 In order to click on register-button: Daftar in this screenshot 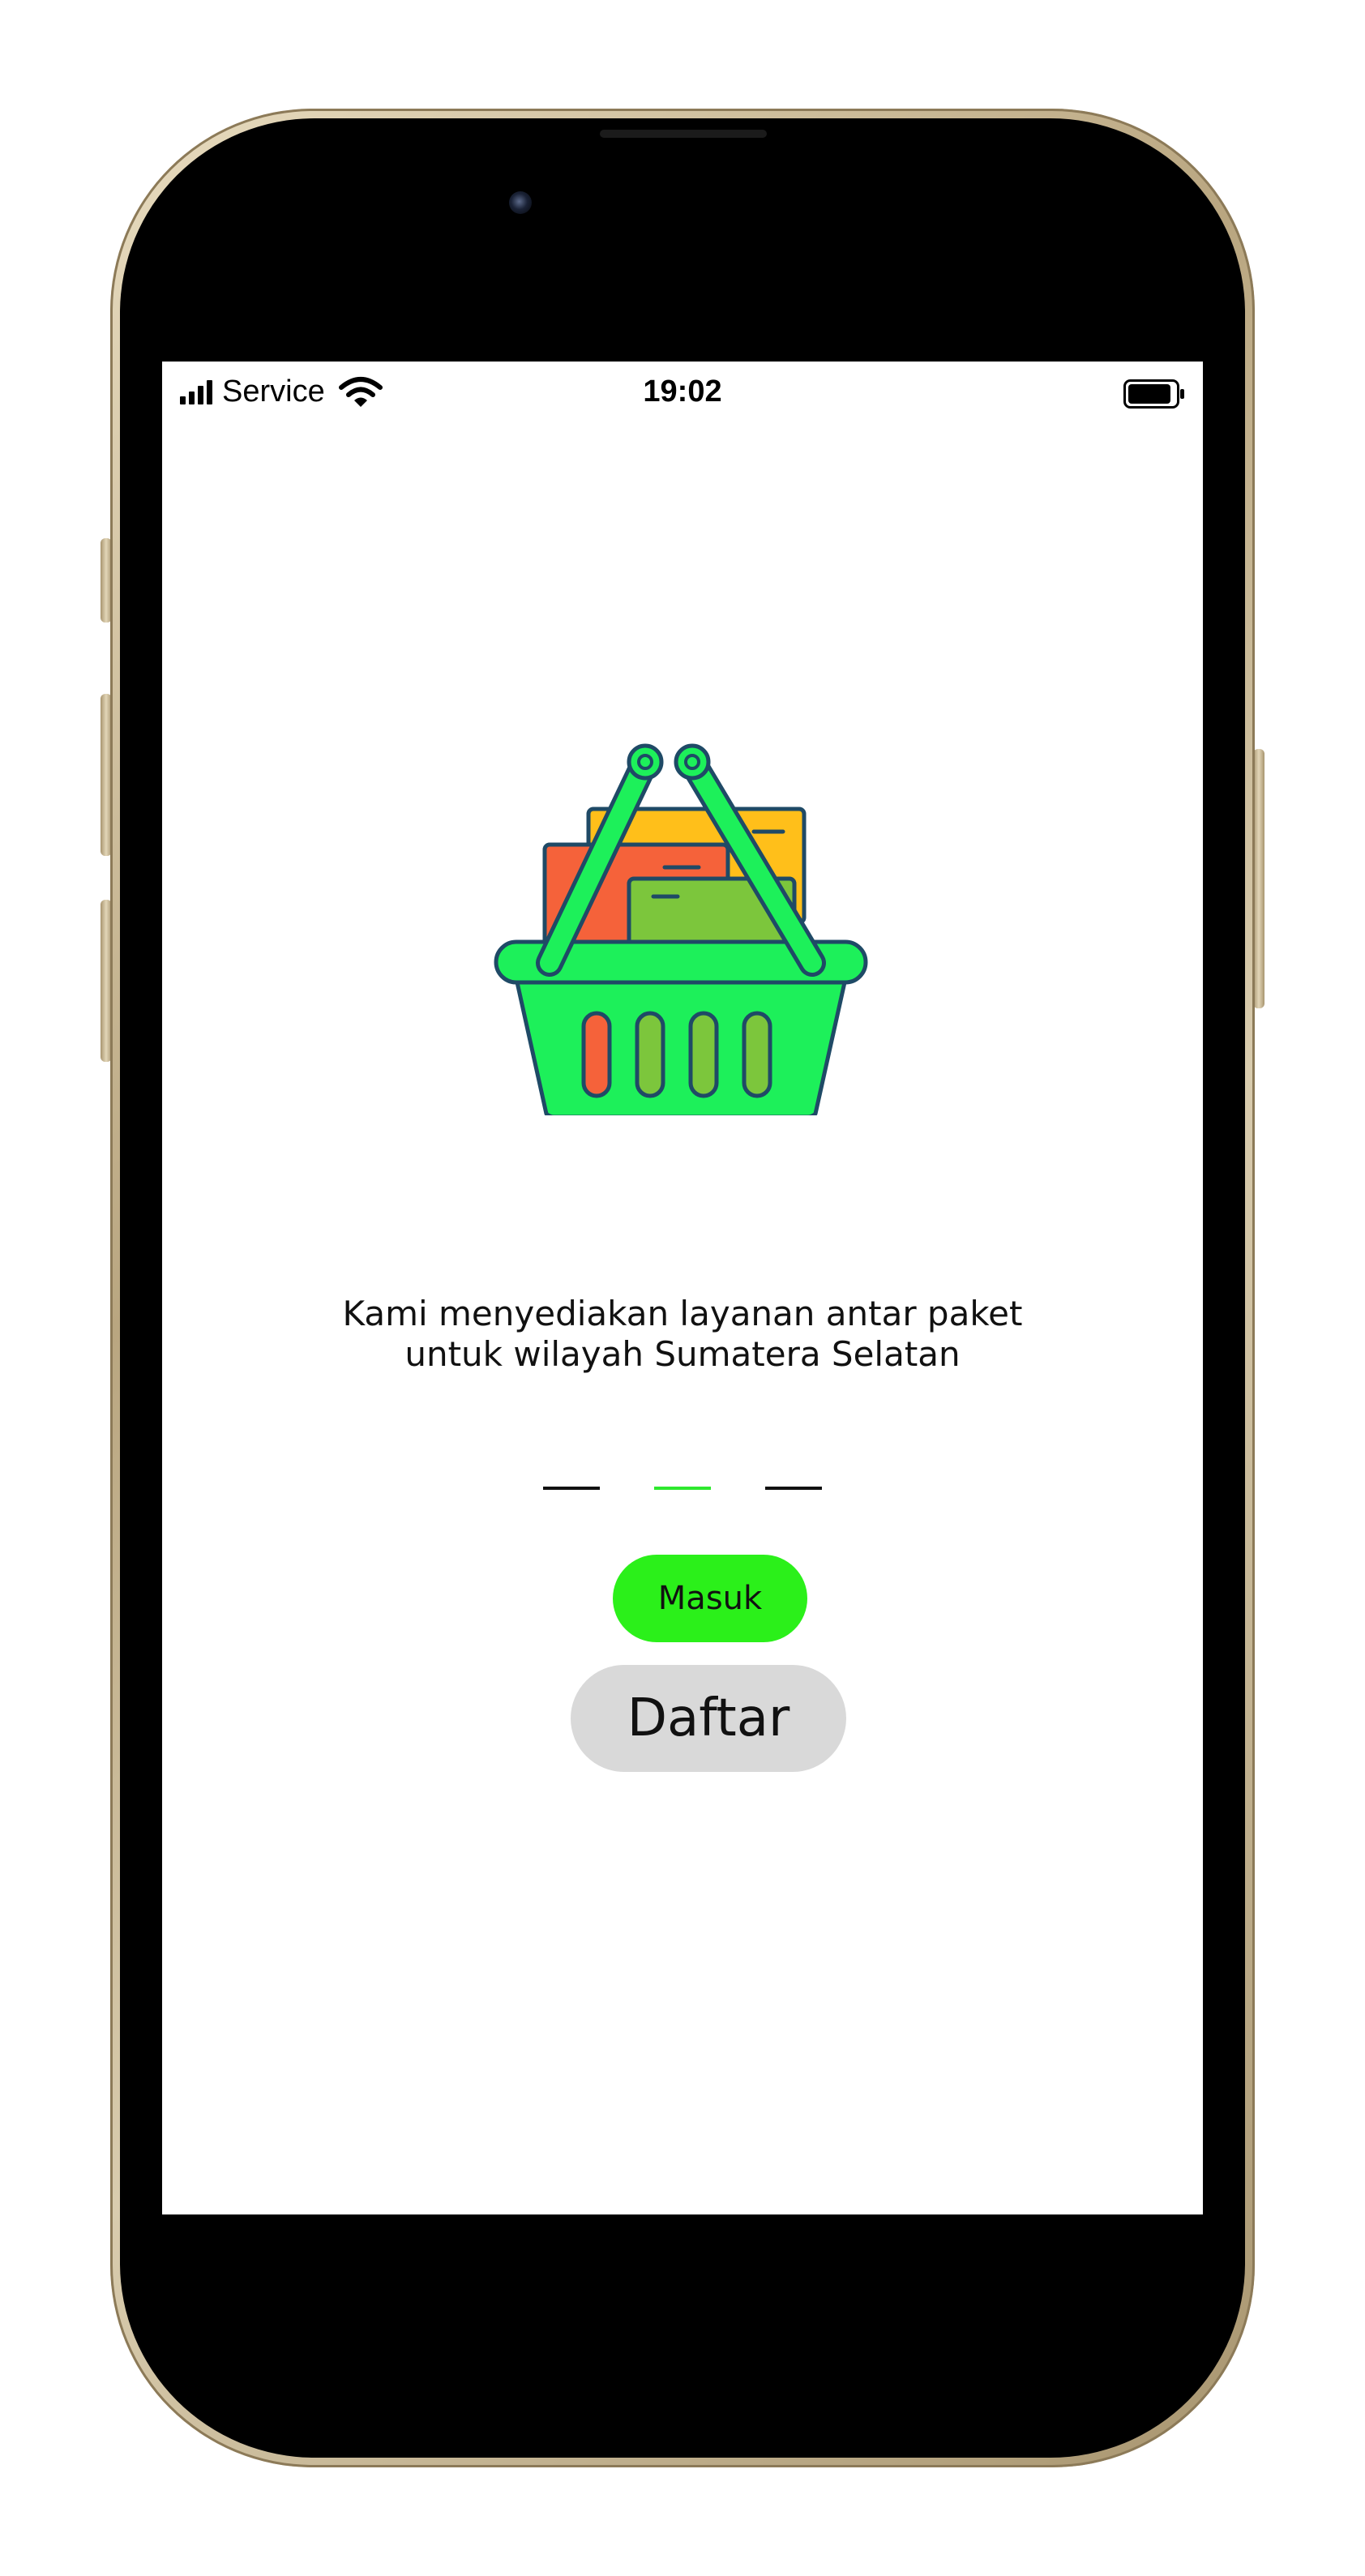, I will do `click(708, 1718)`.